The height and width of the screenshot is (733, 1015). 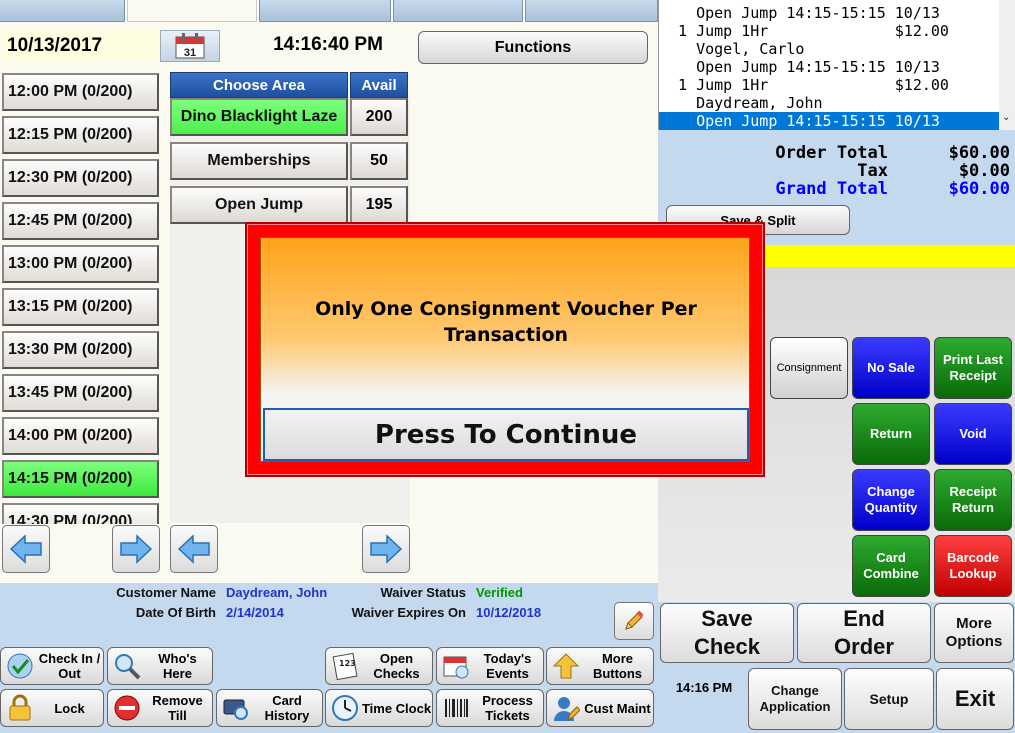 I want to click on magnifier-icon, so click(x=127, y=666).